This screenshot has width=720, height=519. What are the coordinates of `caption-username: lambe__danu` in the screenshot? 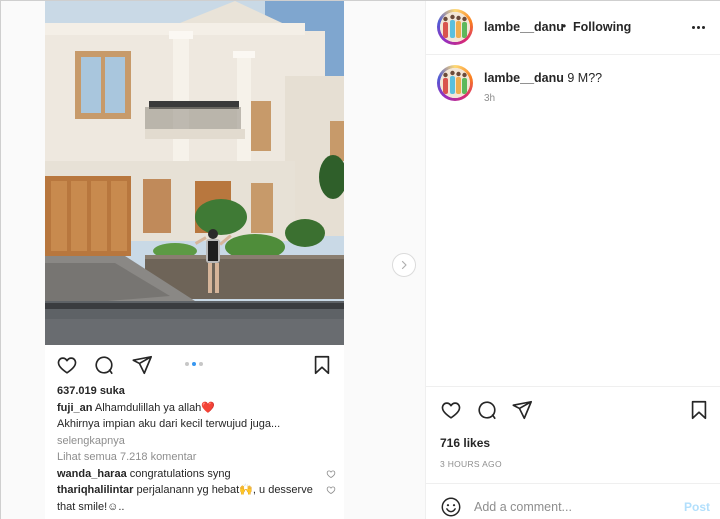 It's located at (524, 78).